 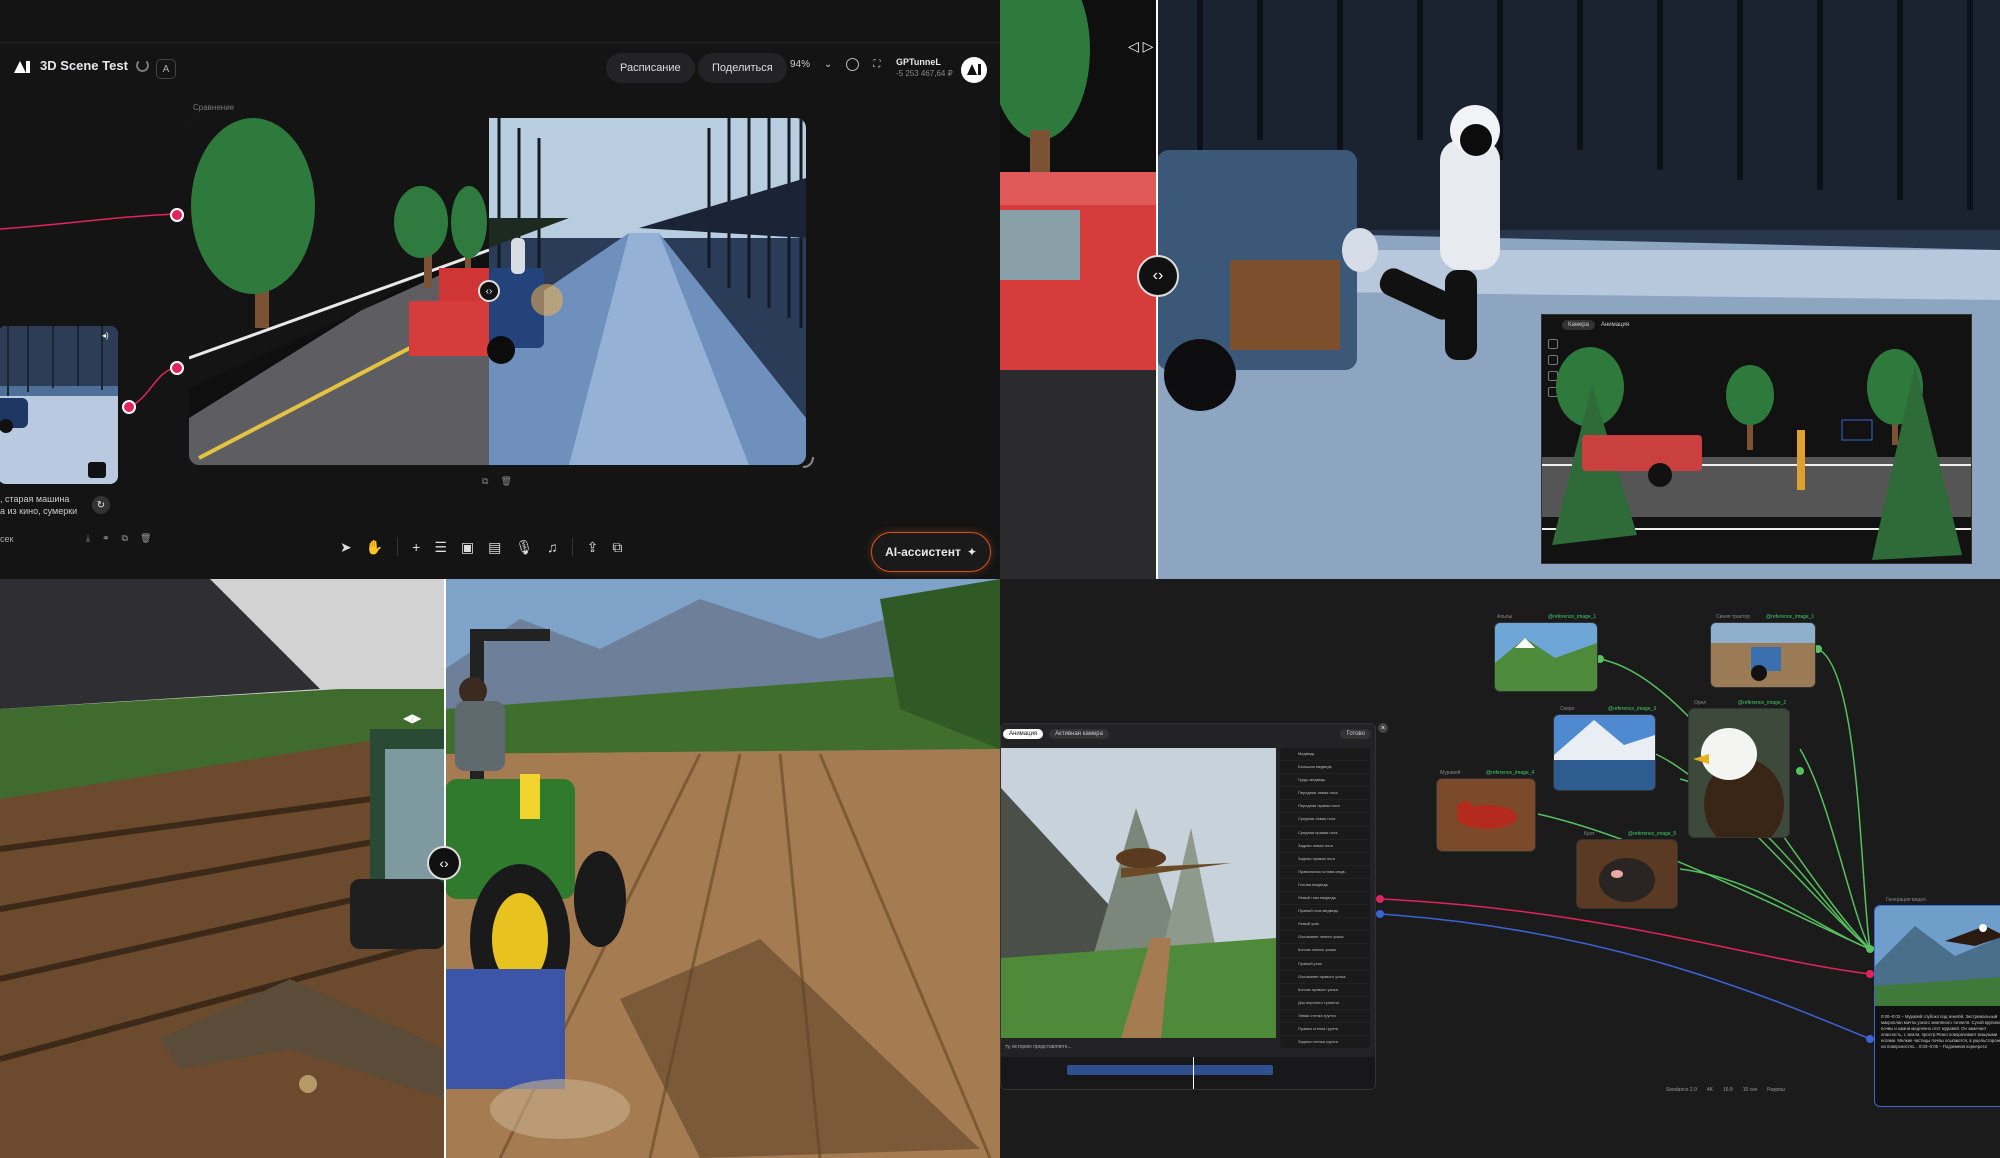 What do you see at coordinates (1325, 807) in the screenshot?
I see `layer-item: Передняя правая нога` at bounding box center [1325, 807].